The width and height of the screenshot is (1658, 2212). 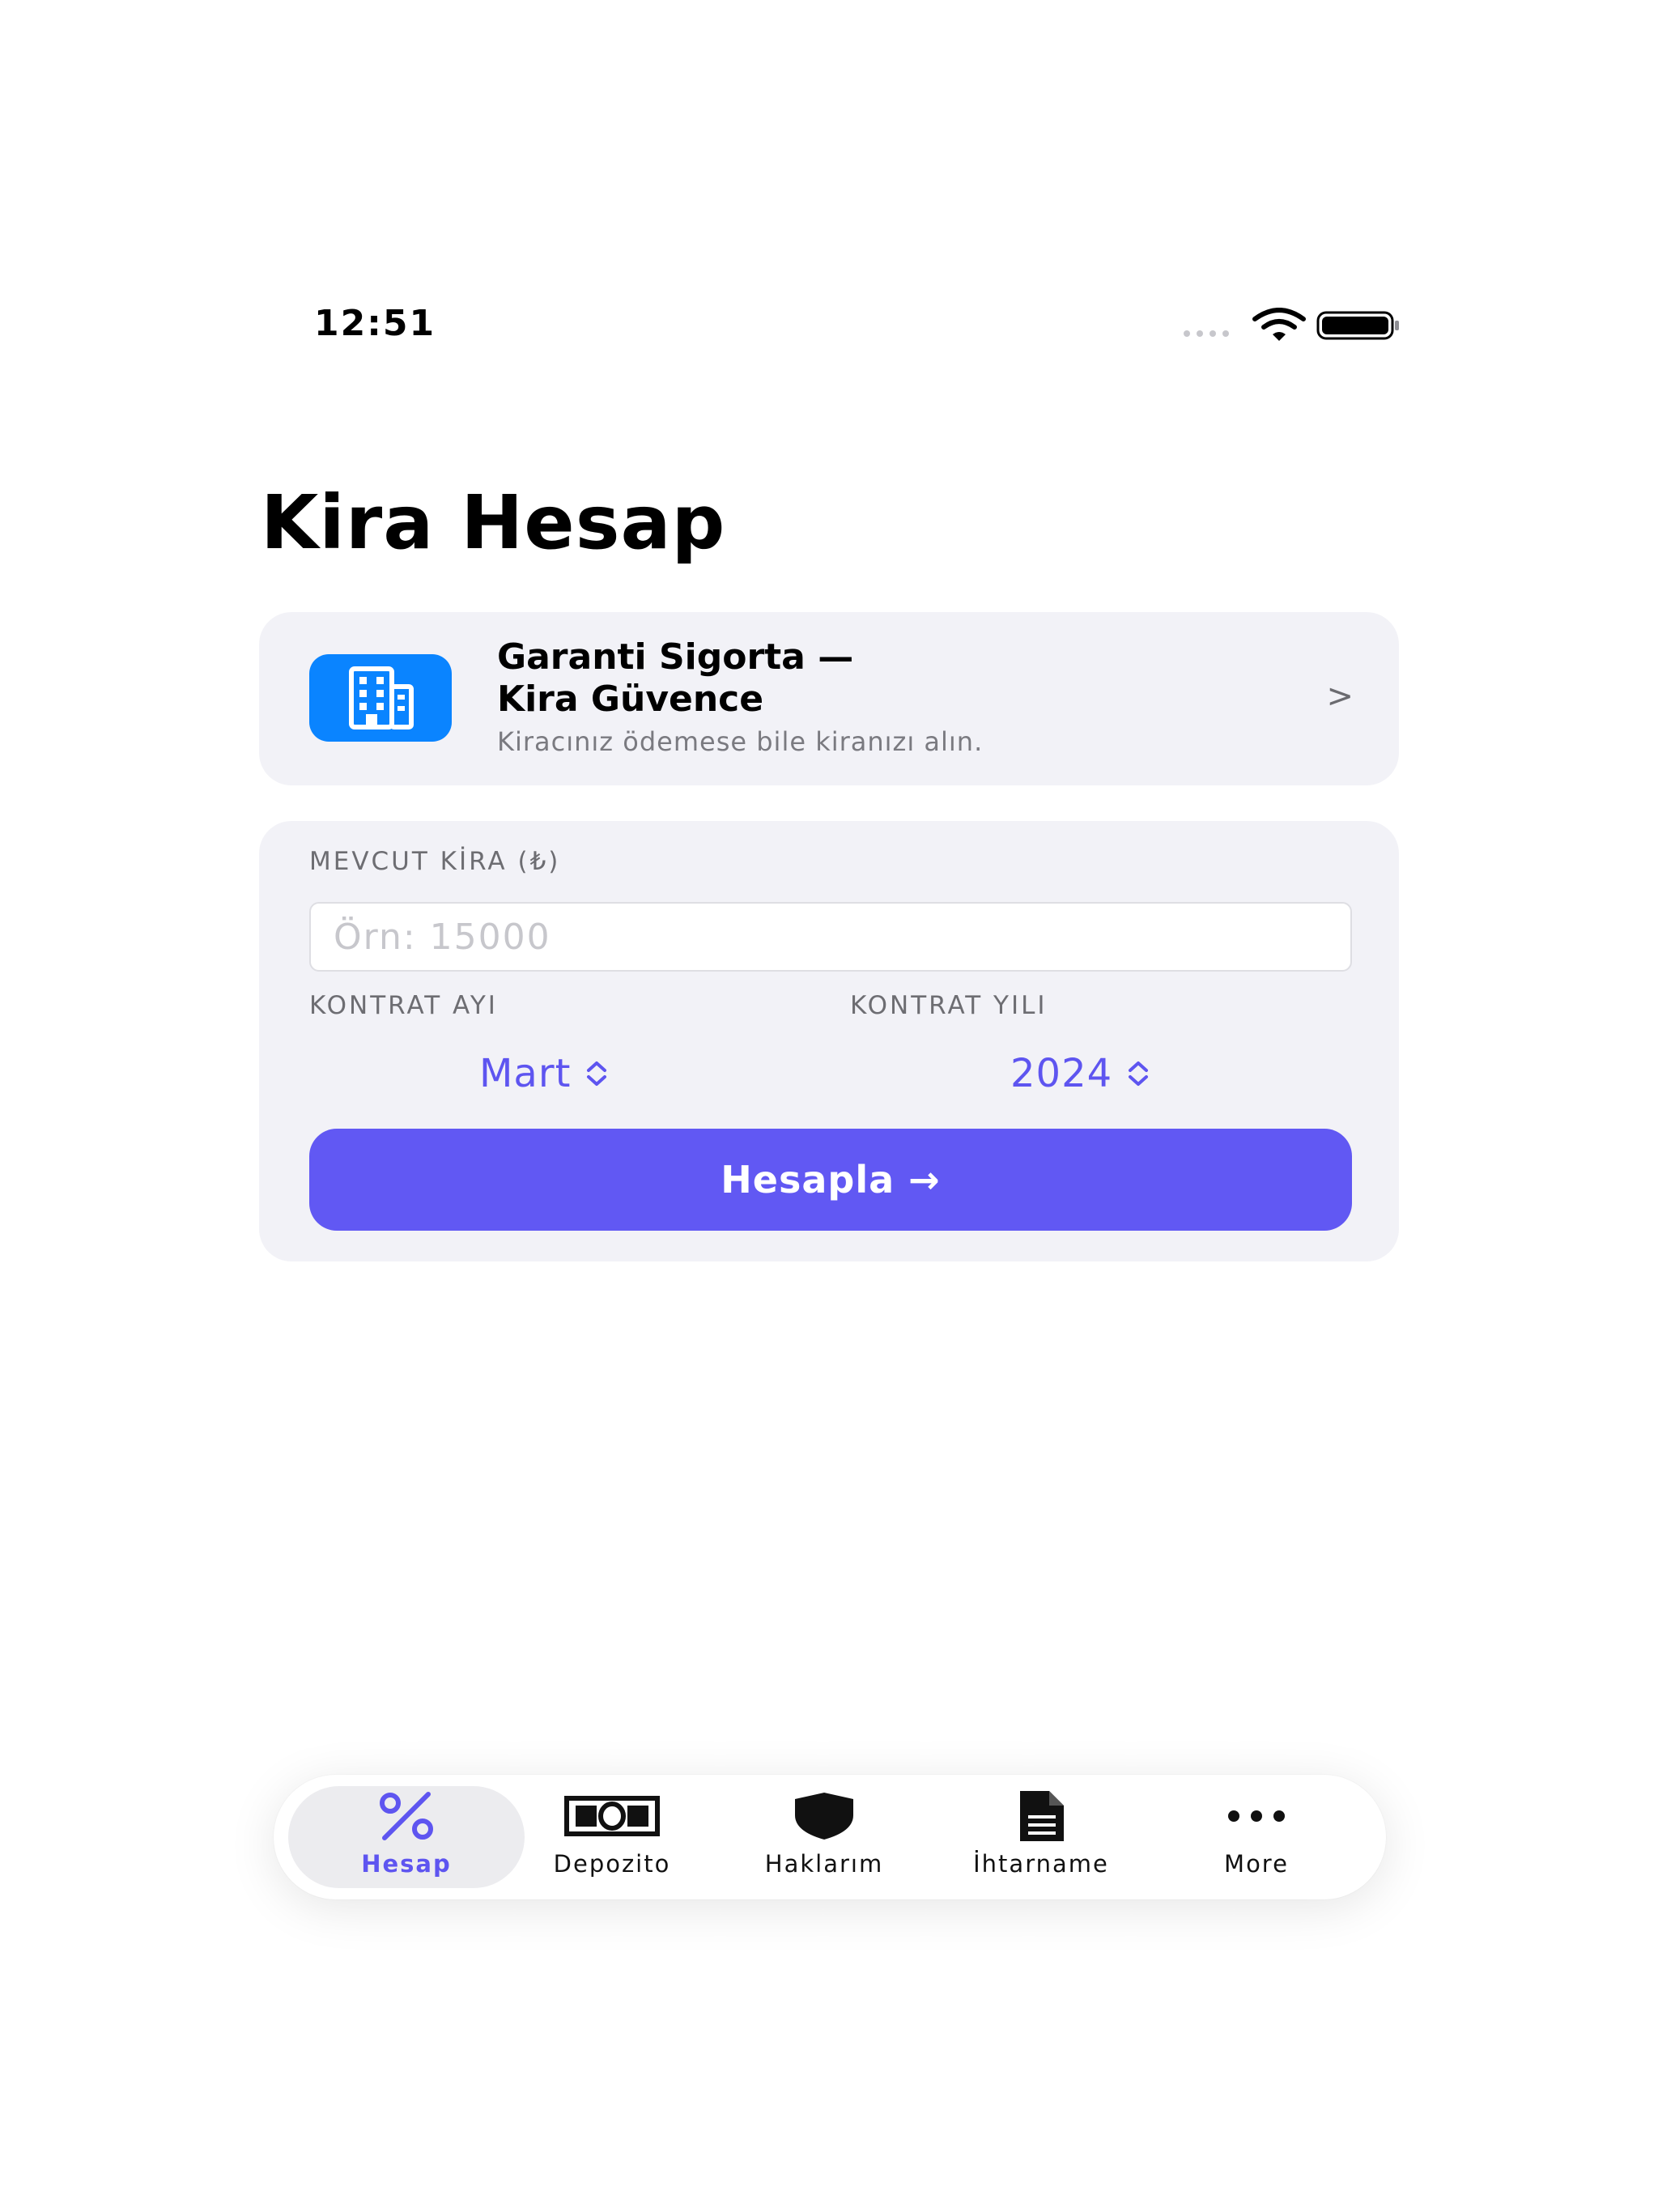 What do you see at coordinates (375, 324) in the screenshot?
I see `status-time: 12:51` at bounding box center [375, 324].